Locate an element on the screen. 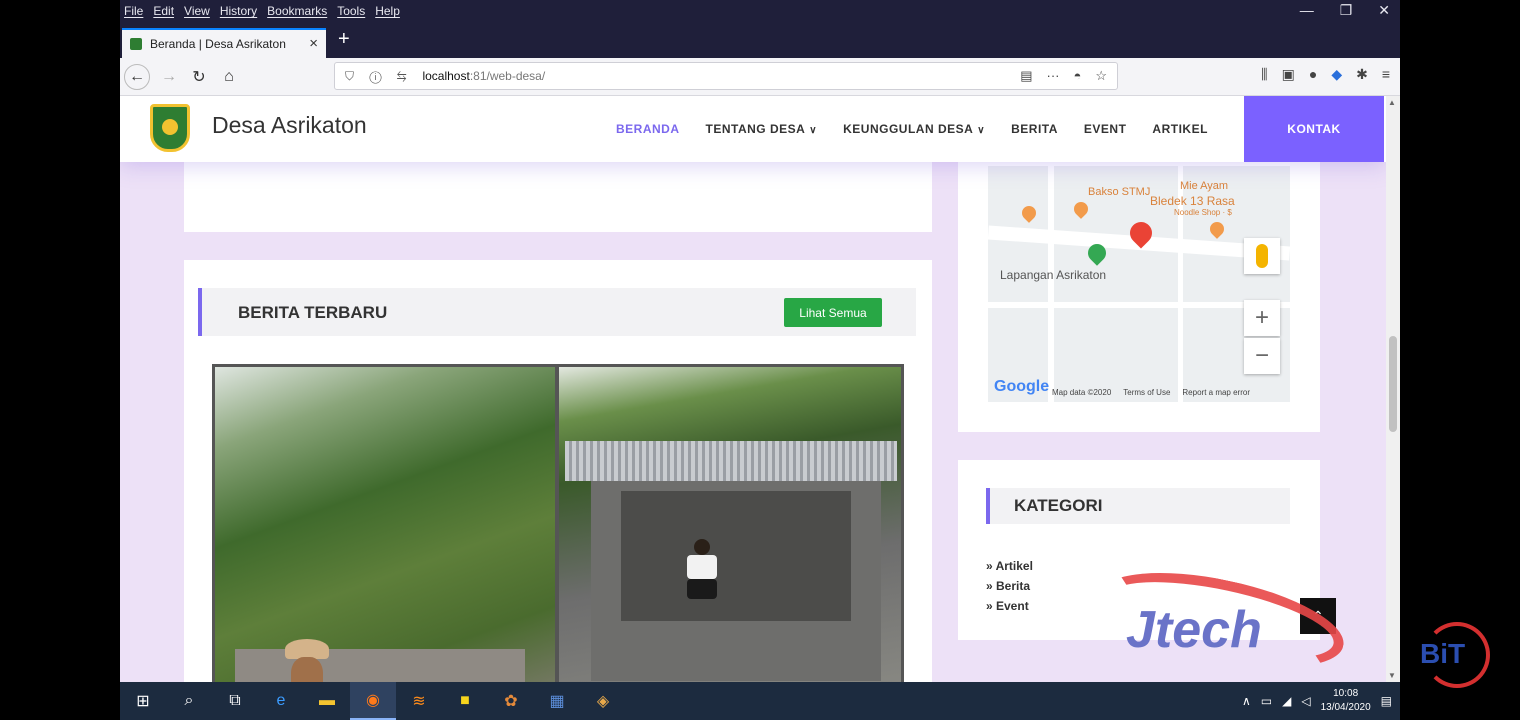 This screenshot has height=720, width=1520. close-window-button: ✕ is located at coordinates (1384, 10).